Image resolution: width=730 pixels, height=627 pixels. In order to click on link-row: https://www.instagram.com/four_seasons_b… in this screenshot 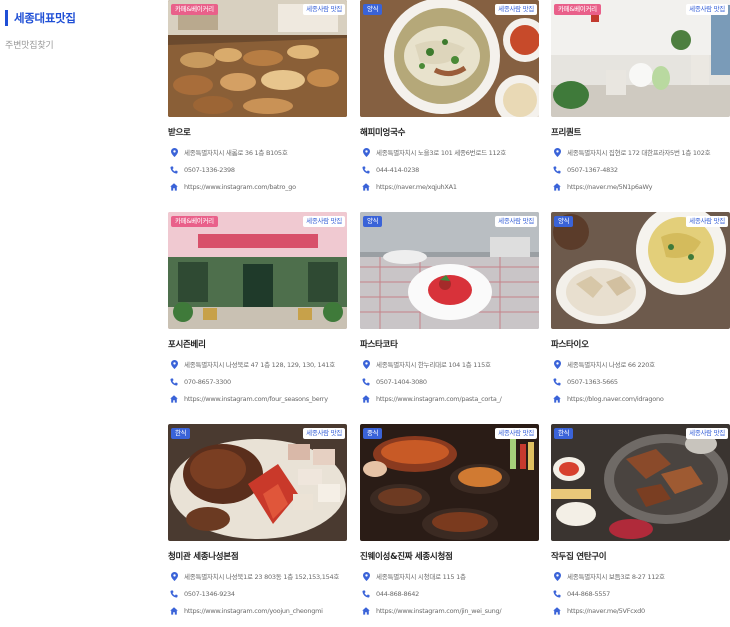, I will do `click(248, 399)`.